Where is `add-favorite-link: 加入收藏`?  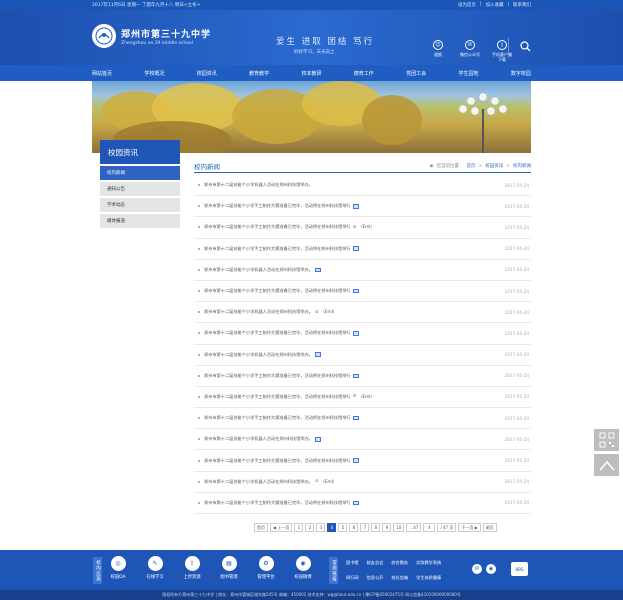
add-favorite-link: 加入收藏 is located at coordinates (494, 5).